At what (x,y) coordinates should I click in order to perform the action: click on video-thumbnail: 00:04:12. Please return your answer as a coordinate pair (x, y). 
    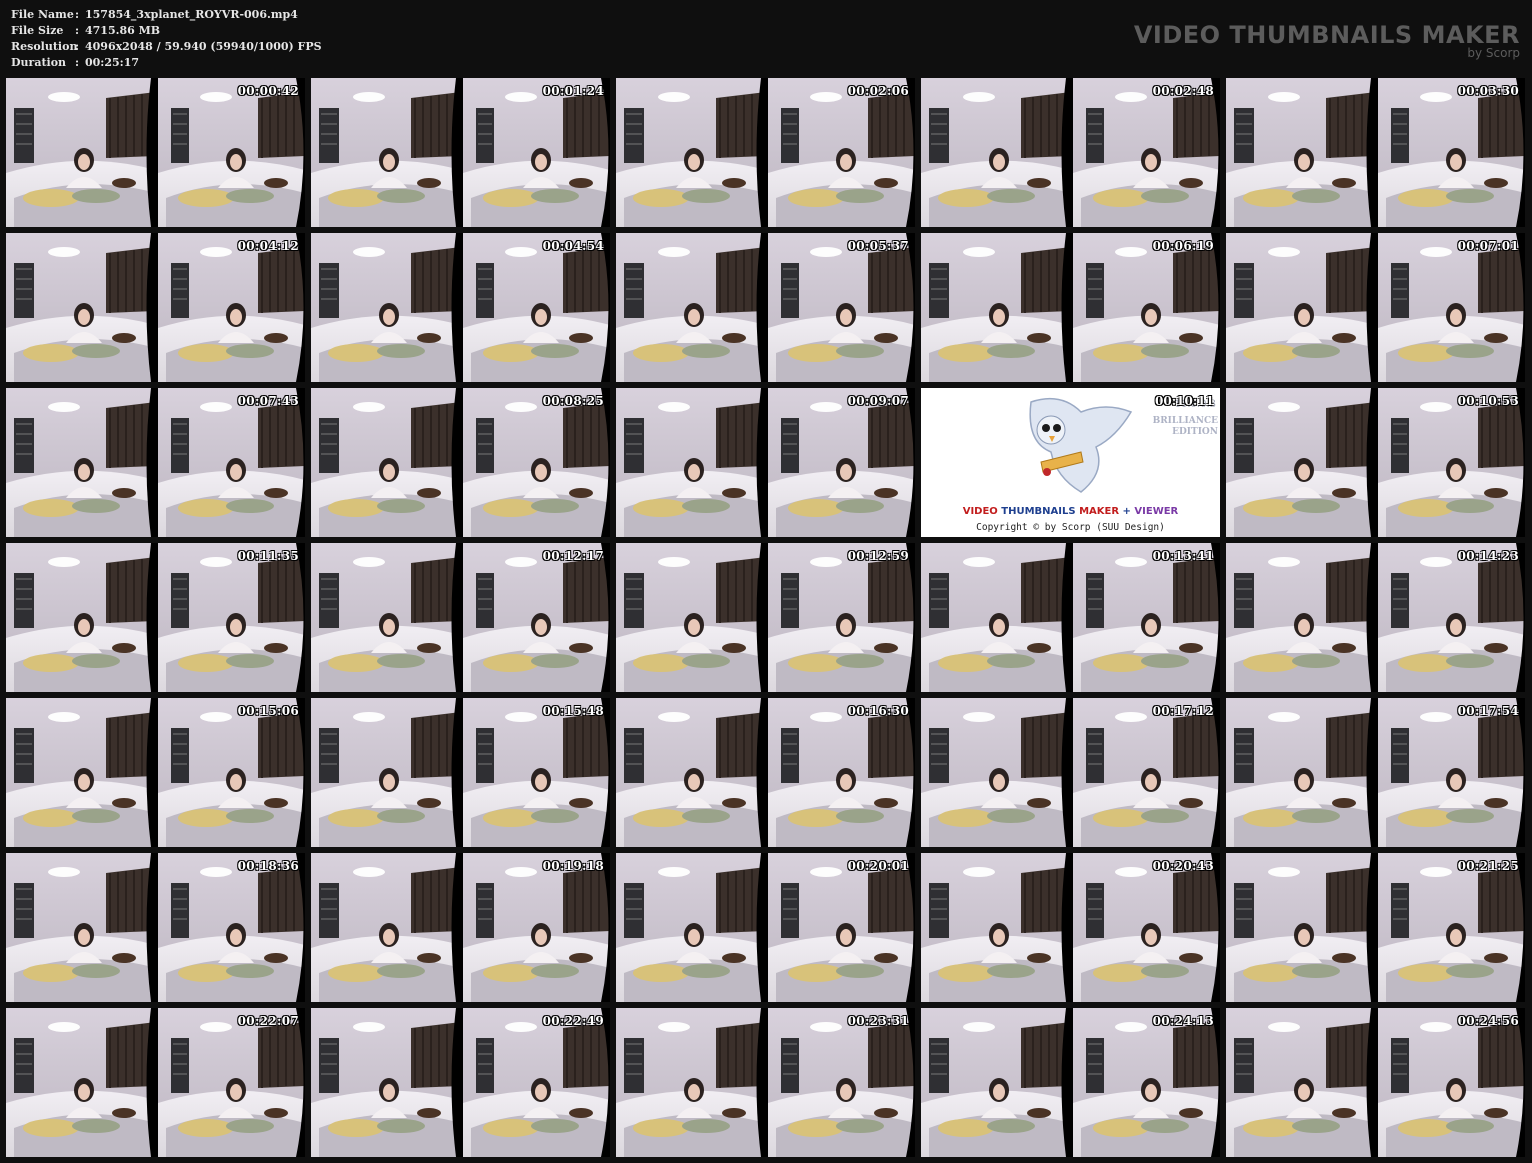
    Looking at the image, I should click on (155, 307).